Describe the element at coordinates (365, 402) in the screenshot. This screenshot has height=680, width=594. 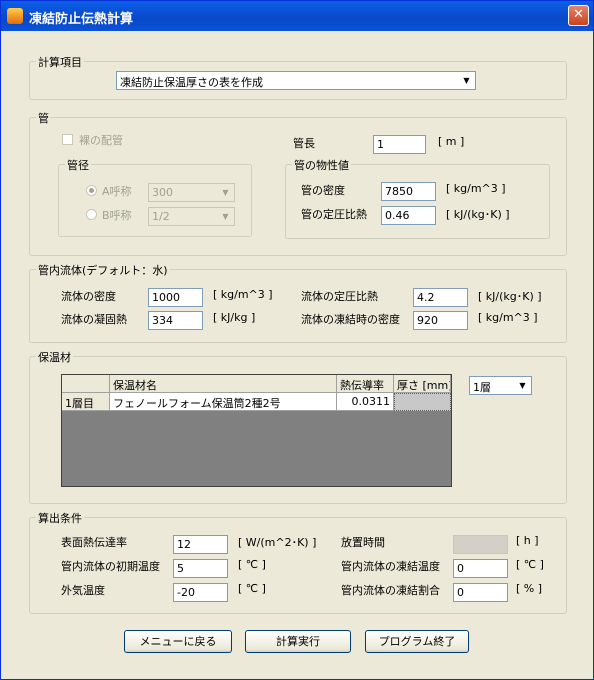
I see `table-cell-conductivity: 0.0311` at that location.